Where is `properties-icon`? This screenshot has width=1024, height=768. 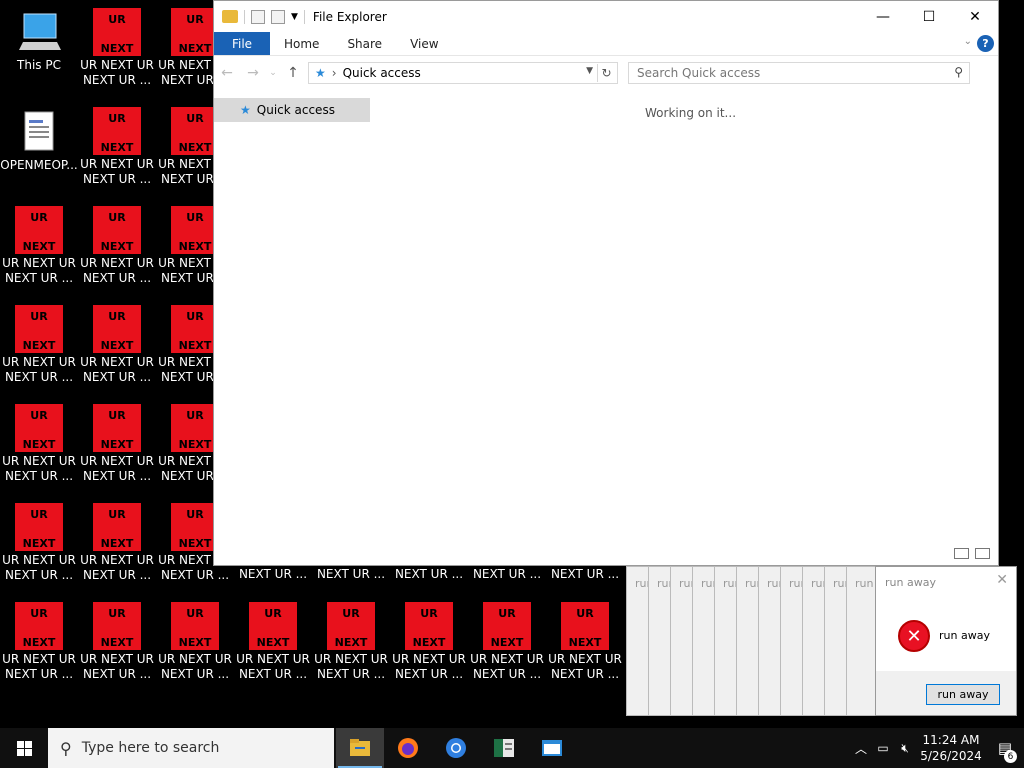
properties-icon is located at coordinates (258, 16).